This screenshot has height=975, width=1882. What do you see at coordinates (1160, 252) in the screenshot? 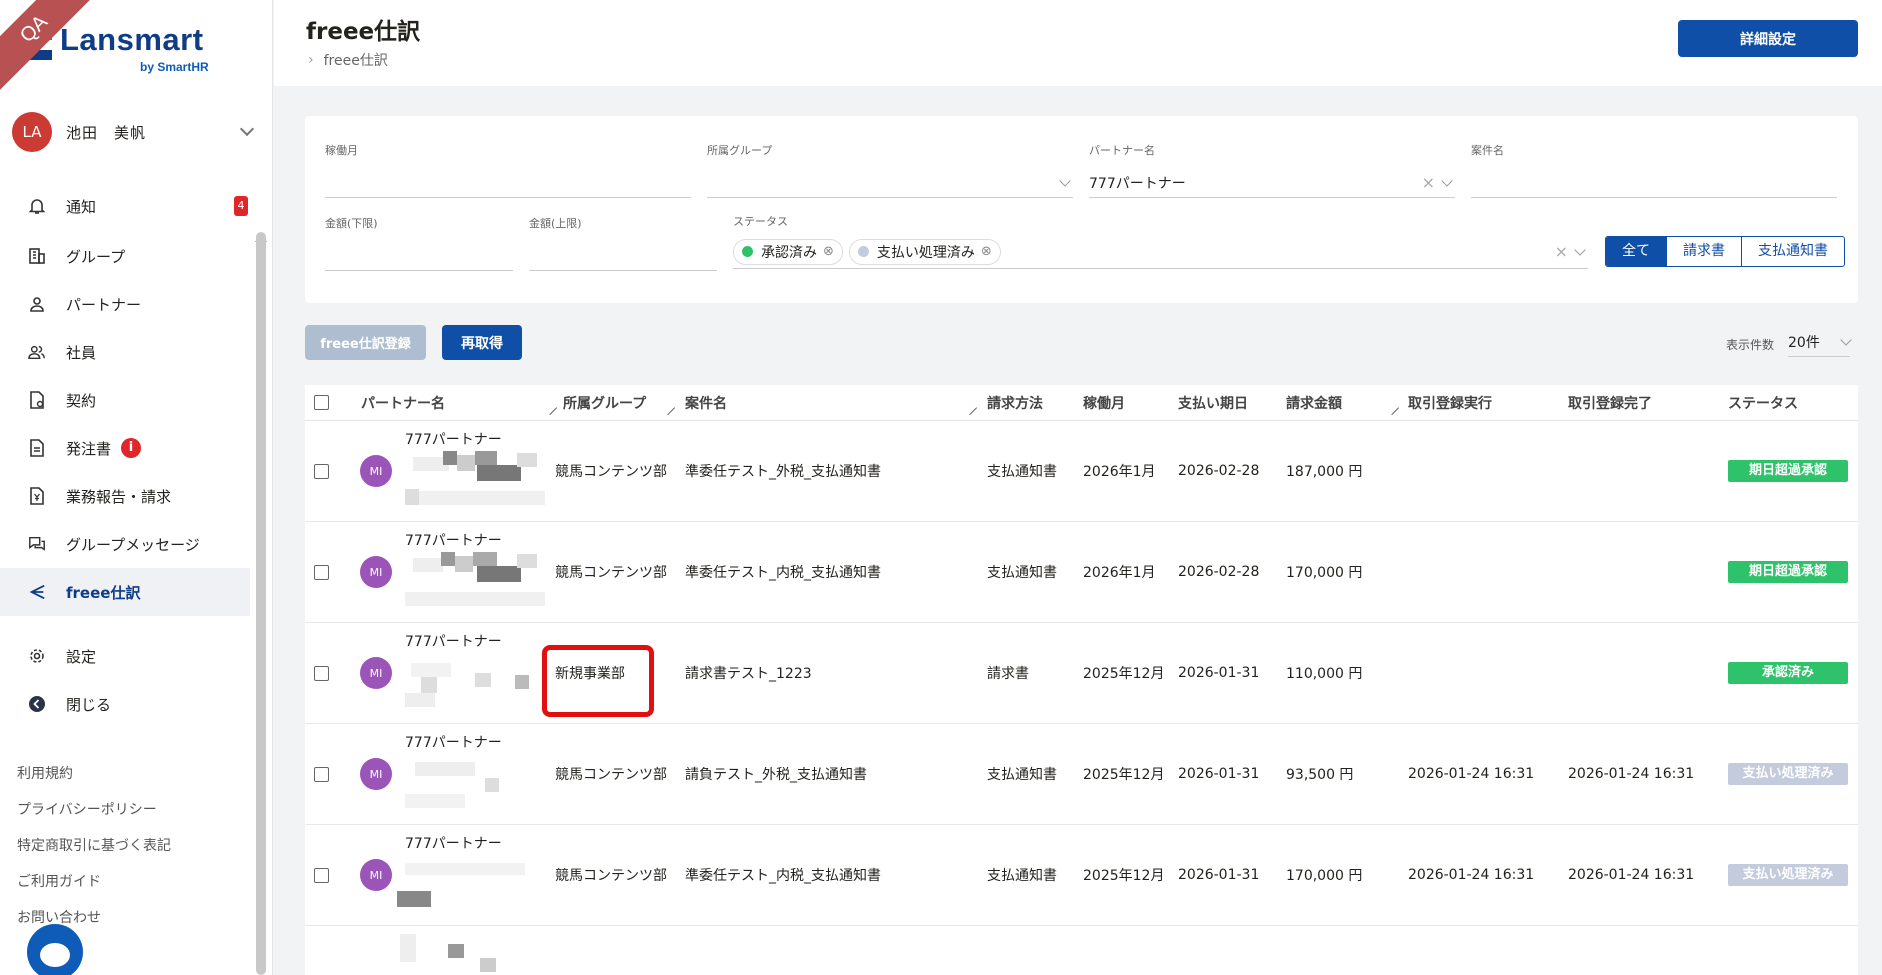
I see `status-multiselect: 承認済み ⊗ 支払い処理済み ⊗ ×` at bounding box center [1160, 252].